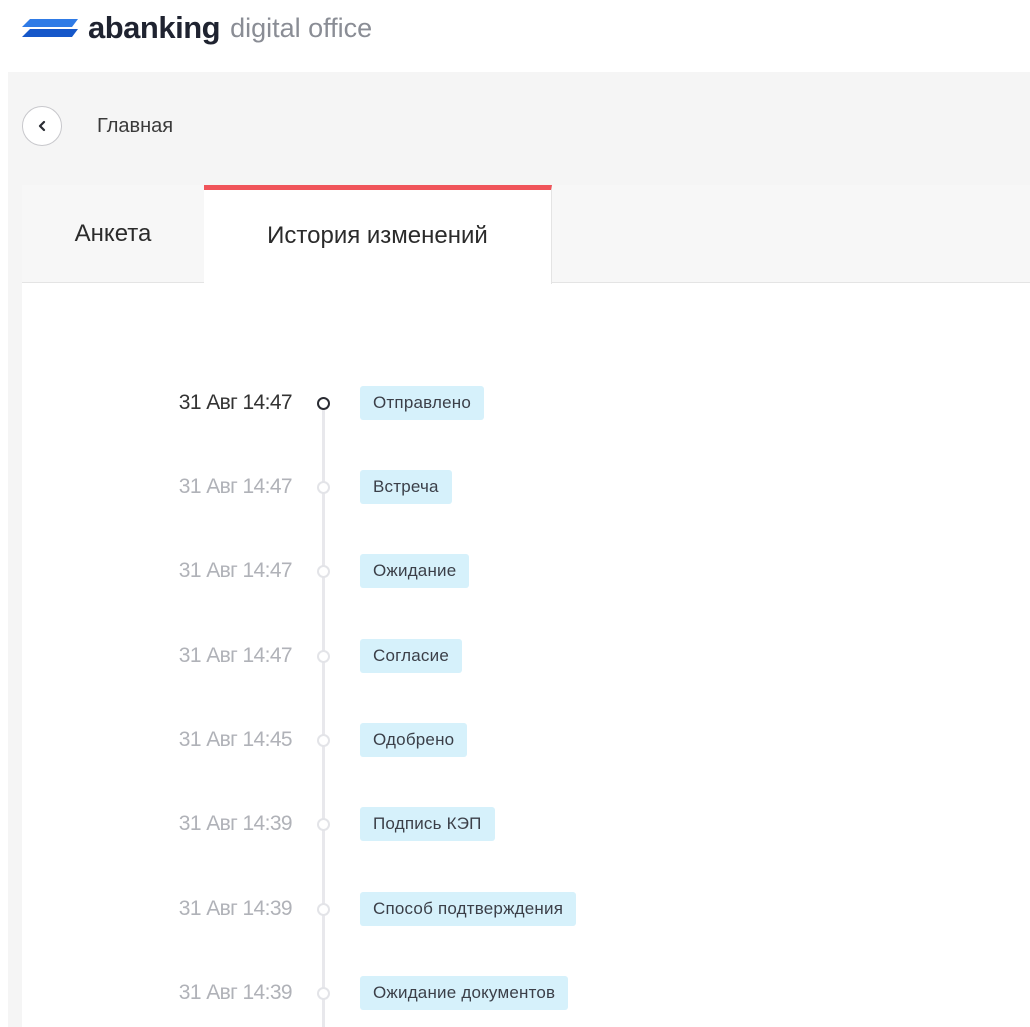 This screenshot has height=1027, width=1030. What do you see at coordinates (515, 740) in the screenshot?
I see `timeline-item: 31 Авг 14:45 Одобрено` at bounding box center [515, 740].